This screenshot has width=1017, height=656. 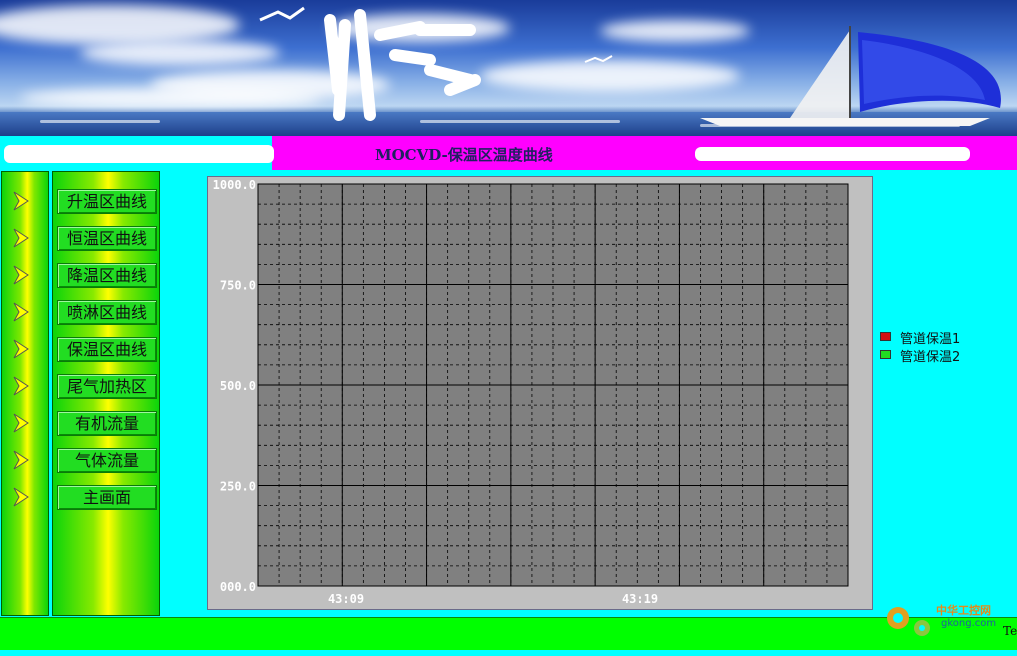 I want to click on nav-button-7: 有机流量, so click(x=107, y=423).